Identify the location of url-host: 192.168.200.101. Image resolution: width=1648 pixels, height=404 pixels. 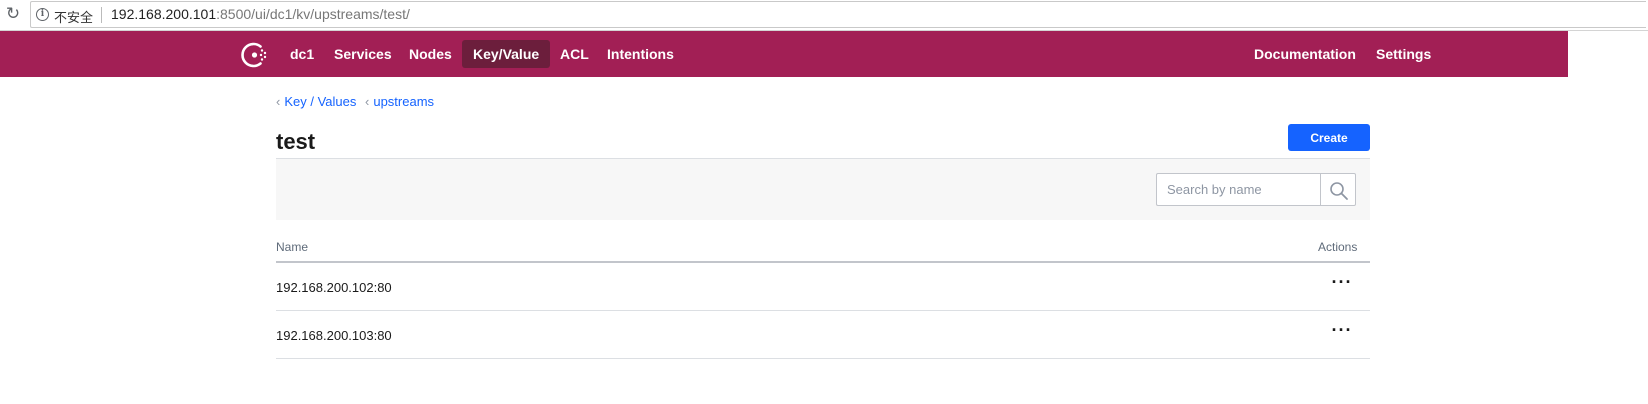
(164, 14).